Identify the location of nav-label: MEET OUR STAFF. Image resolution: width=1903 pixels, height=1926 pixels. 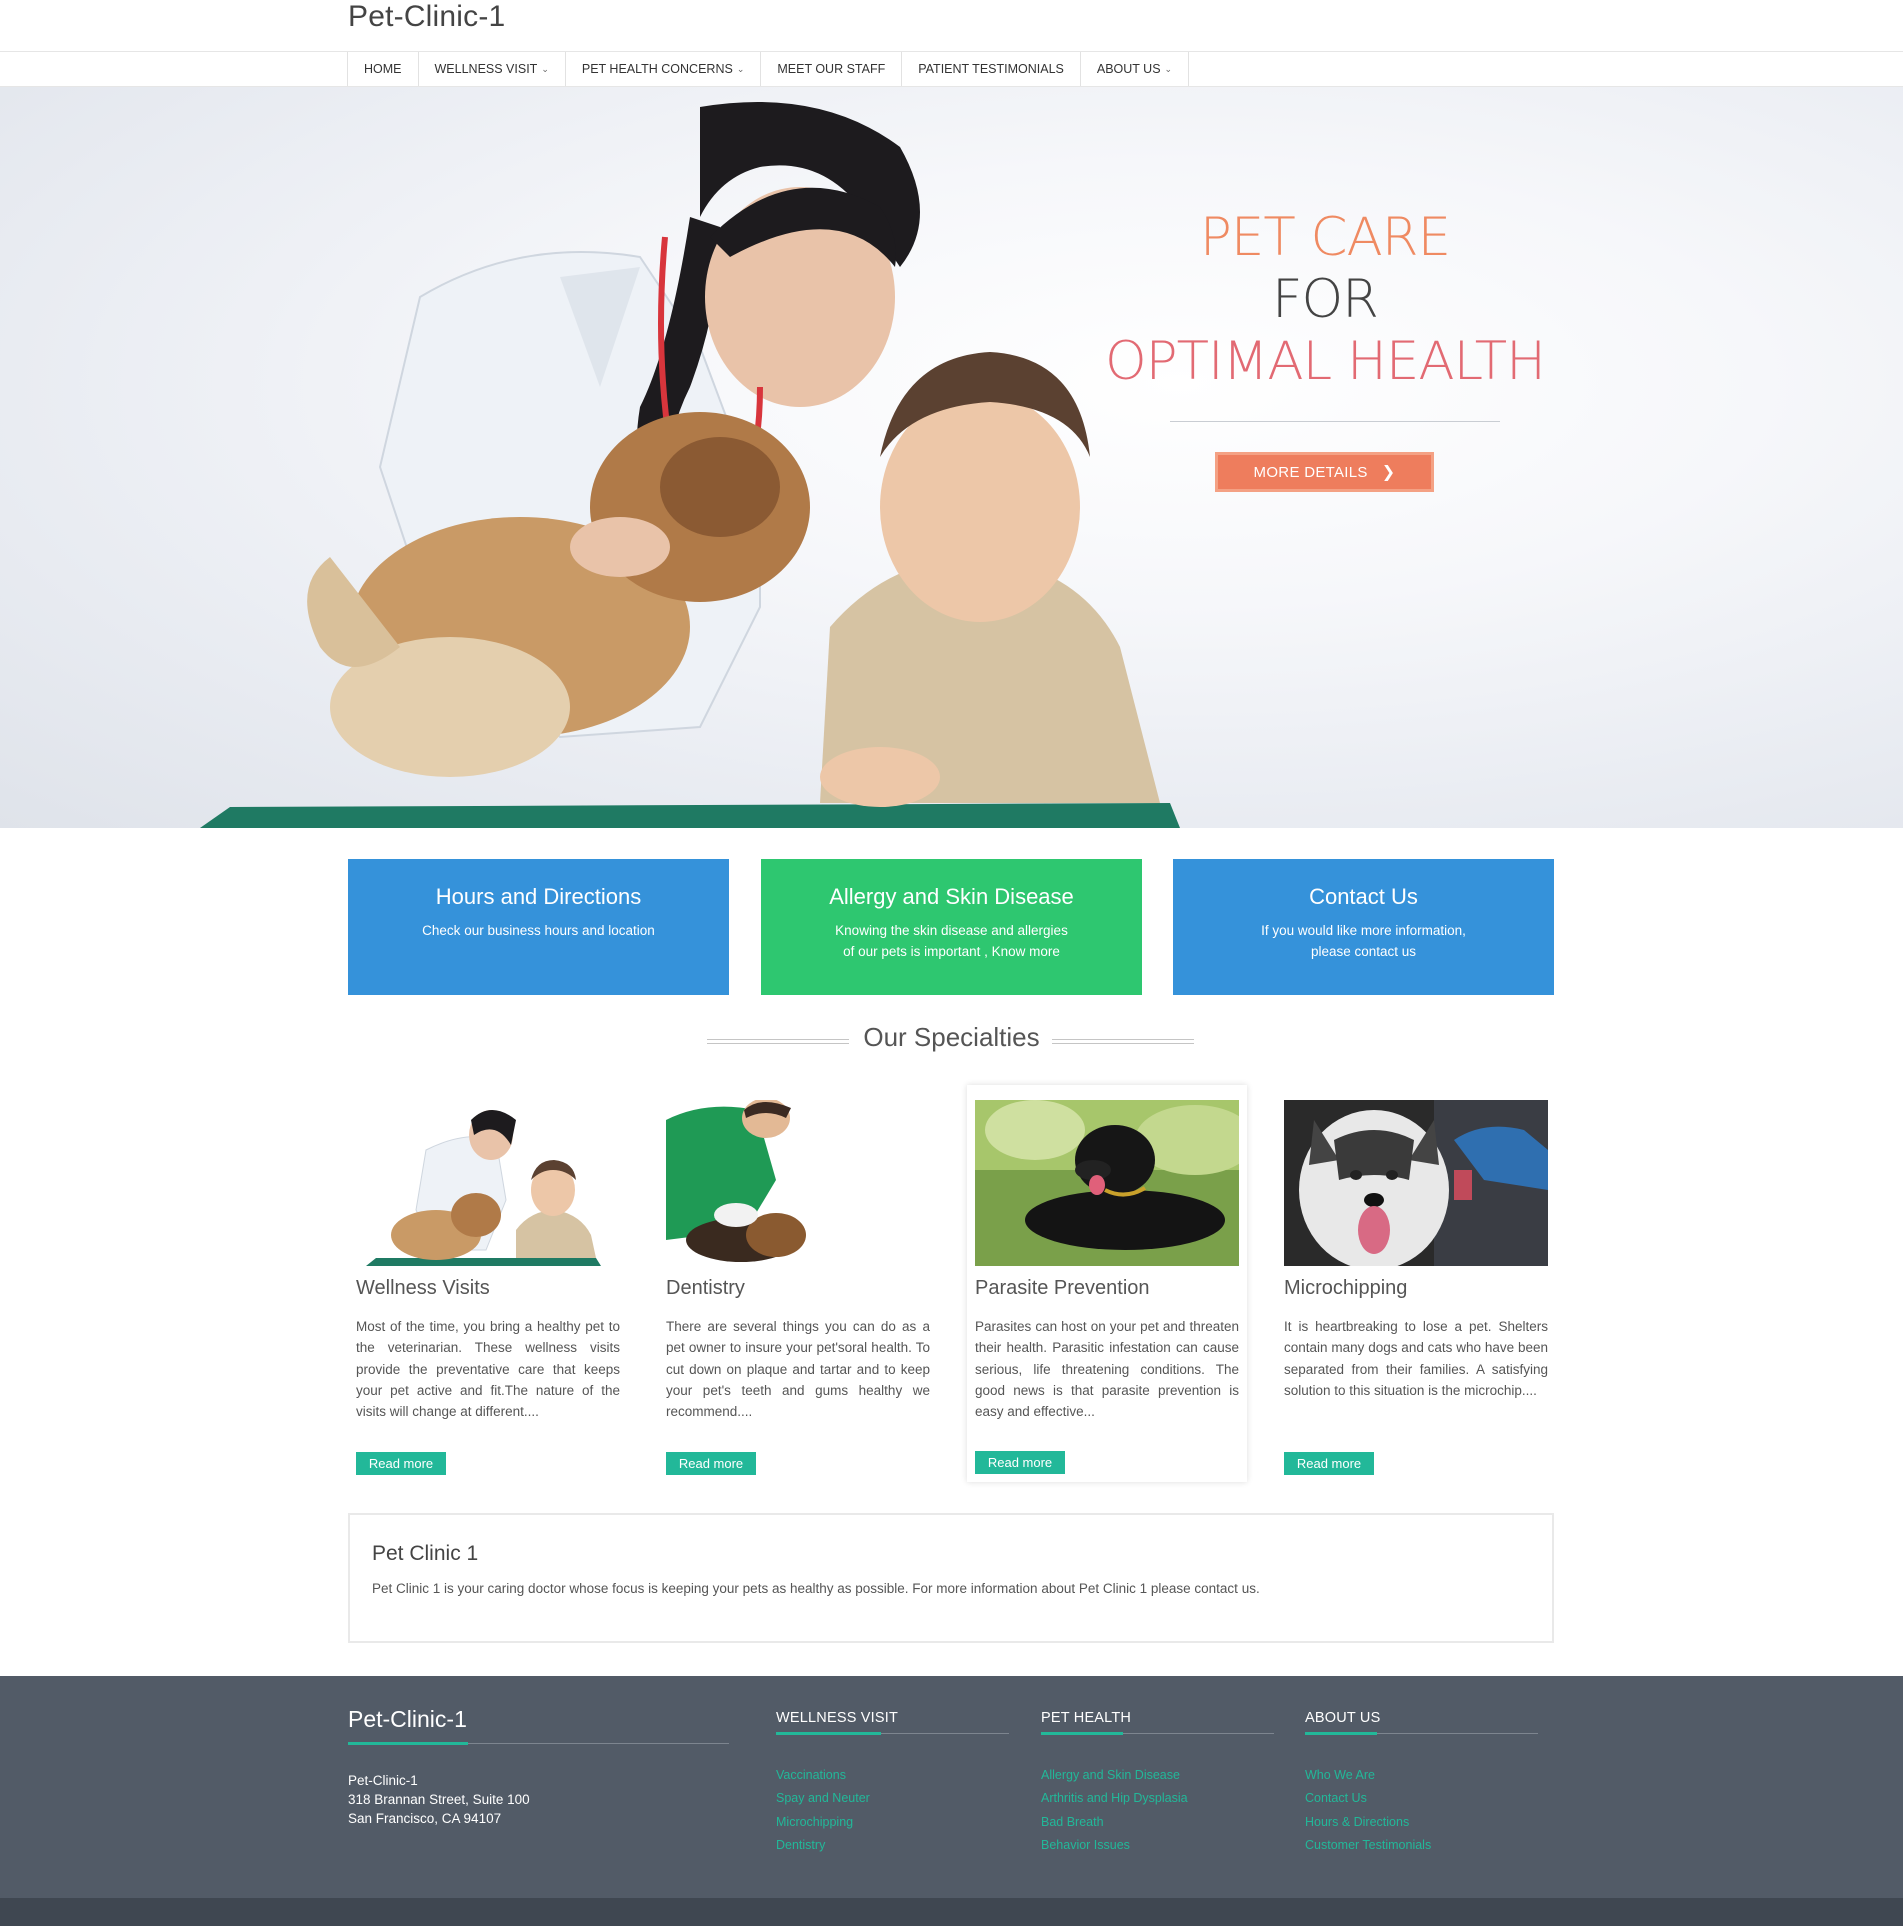
(831, 69).